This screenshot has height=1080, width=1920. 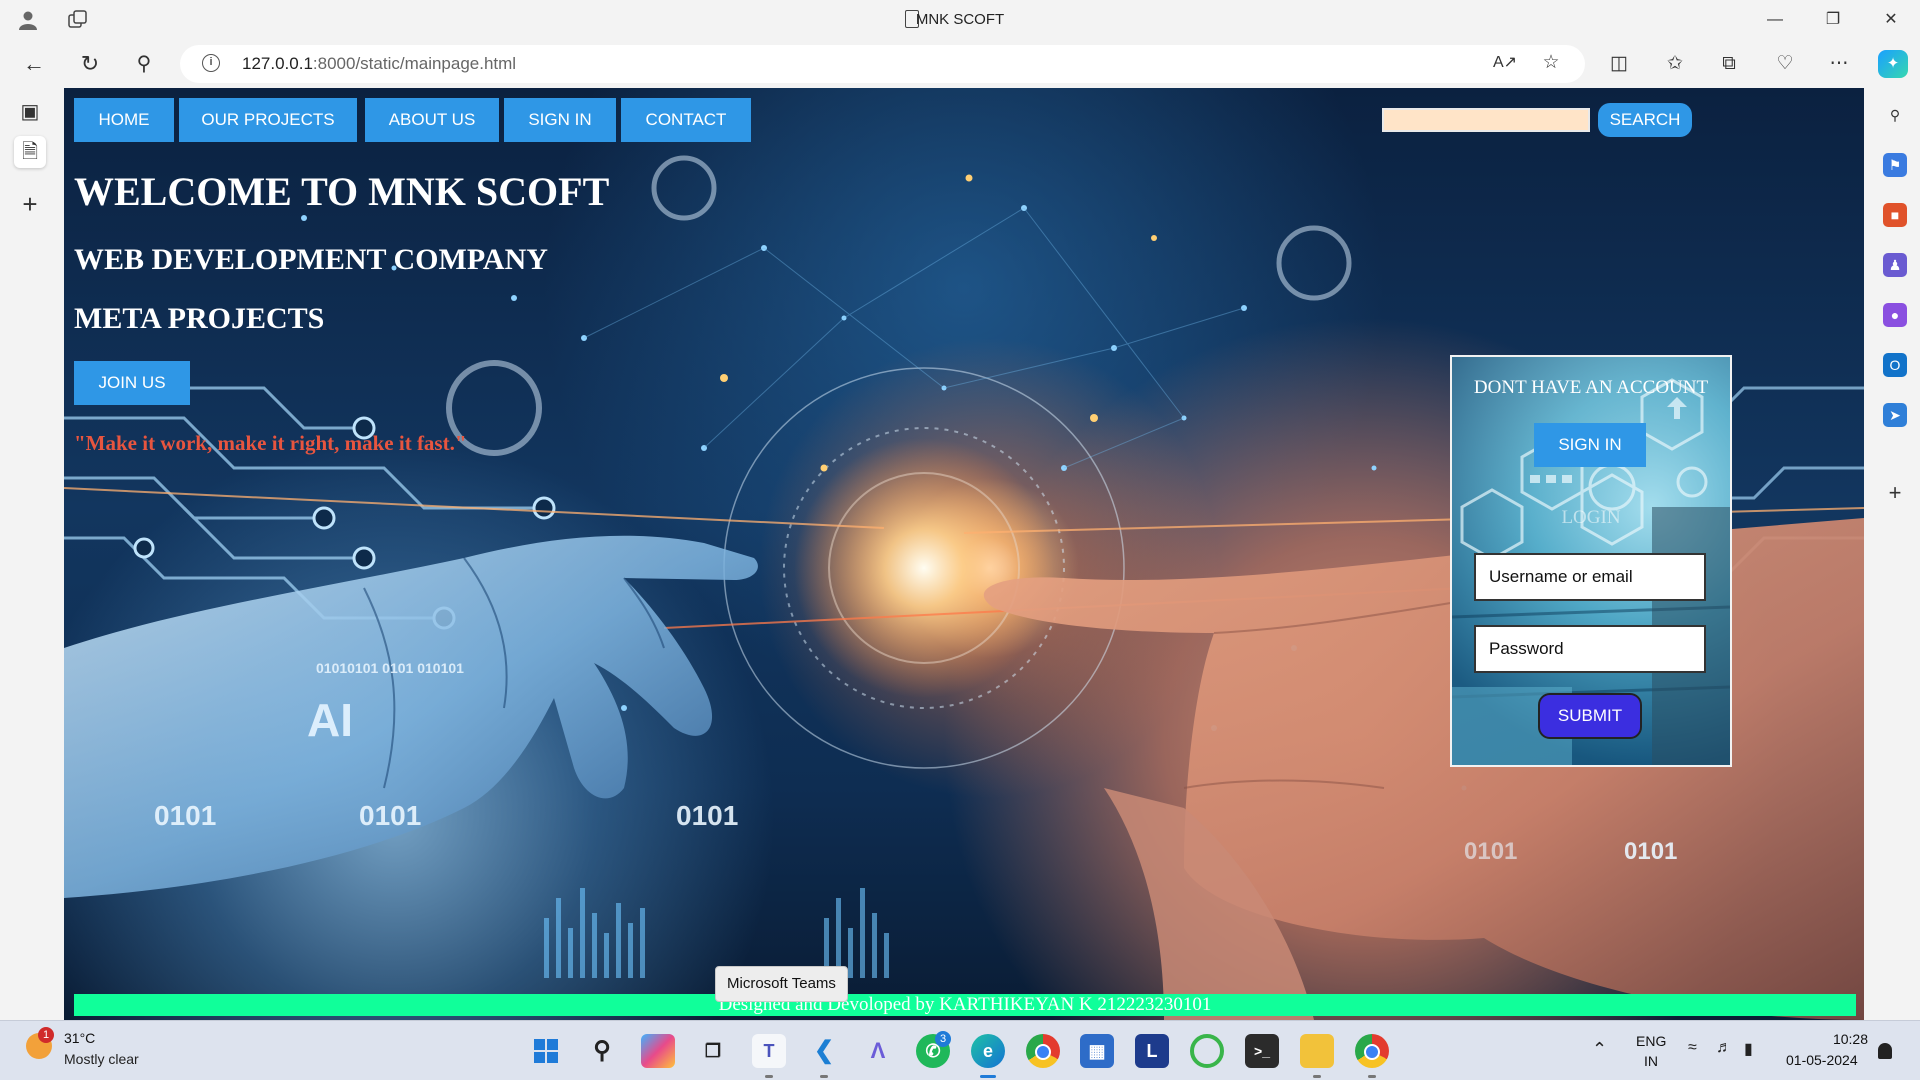 I want to click on favorite-star-icon: ☆, so click(x=1551, y=63).